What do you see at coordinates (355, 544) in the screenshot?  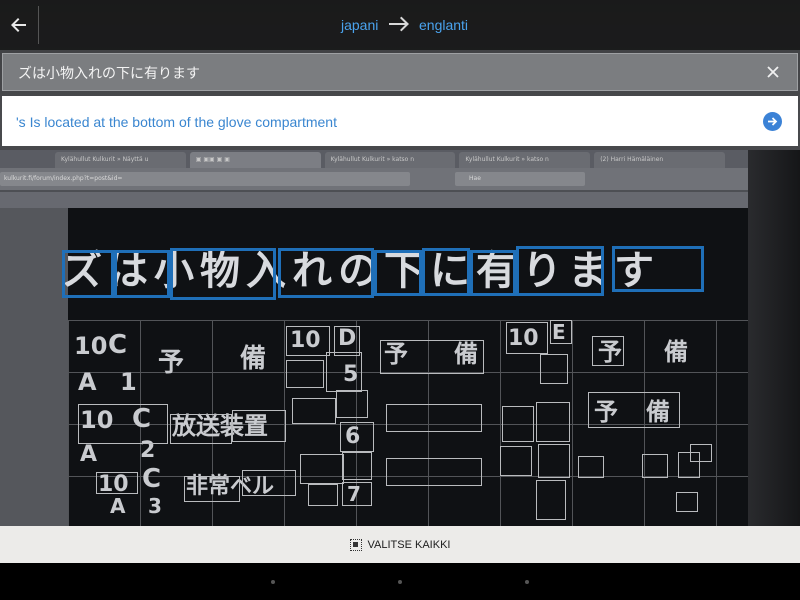 I see `select-all-icon` at bounding box center [355, 544].